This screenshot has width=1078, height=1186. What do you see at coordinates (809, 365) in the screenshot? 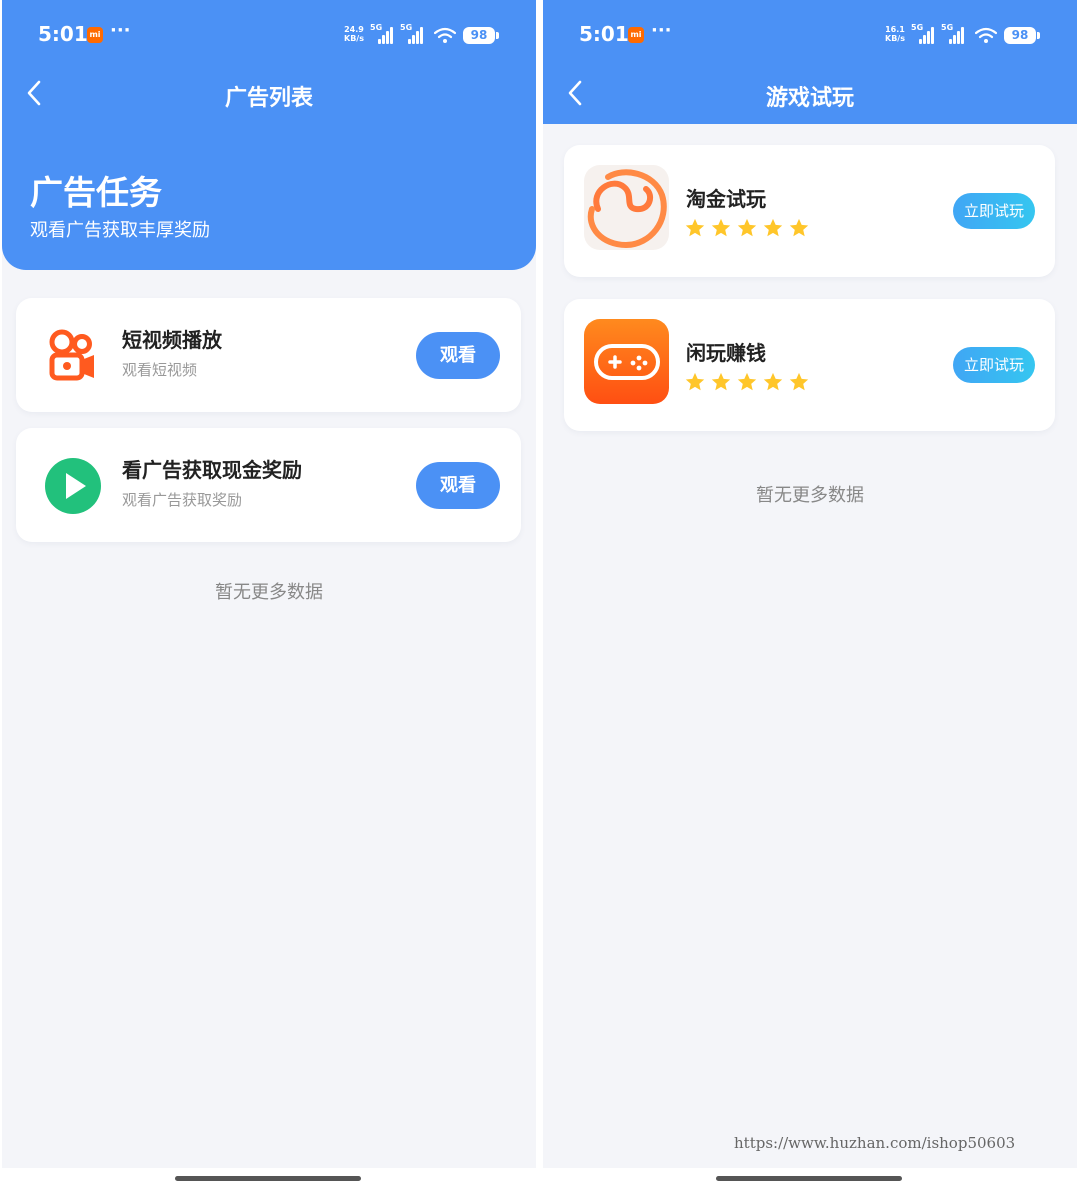
I see `game-card: 闲玩赚钱 立即试玩` at bounding box center [809, 365].